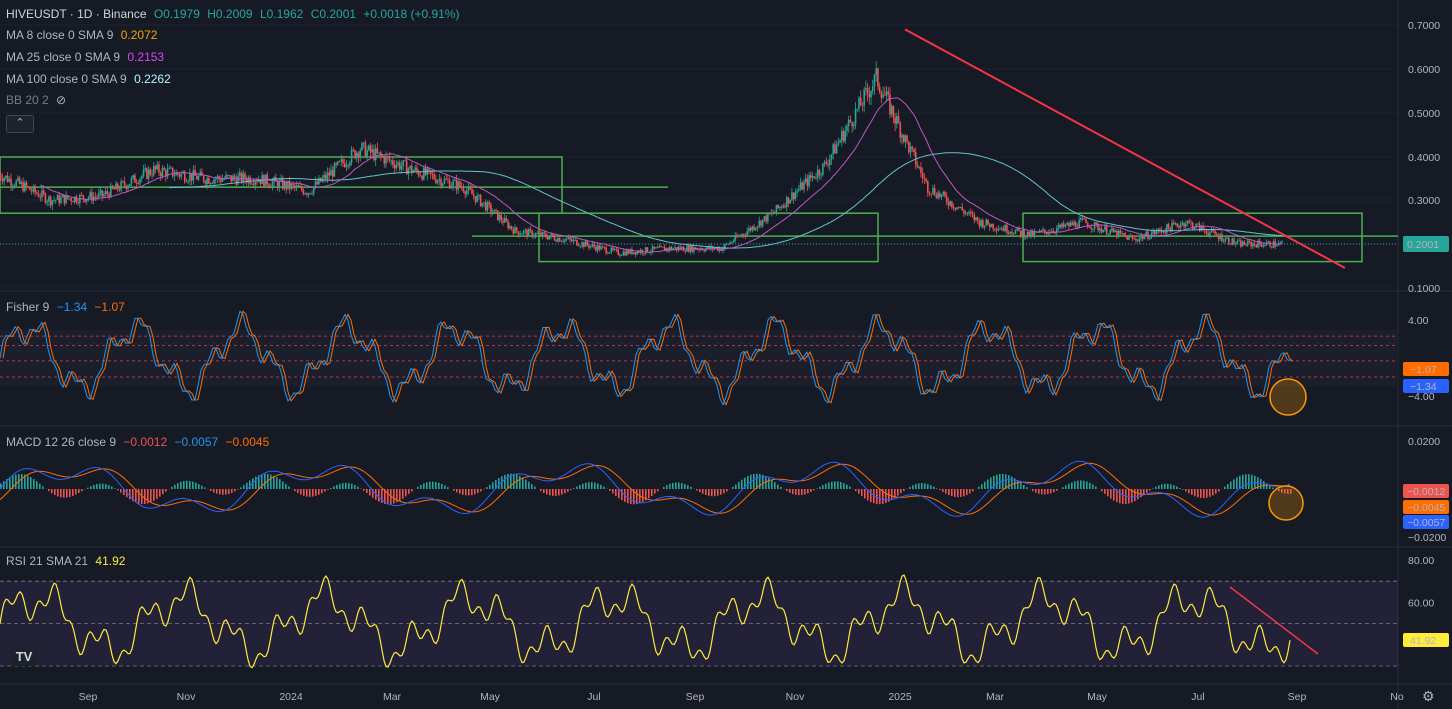 Image resolution: width=1452 pixels, height=709 pixels. I want to click on fisher-label: Fisher 9, so click(28, 307).